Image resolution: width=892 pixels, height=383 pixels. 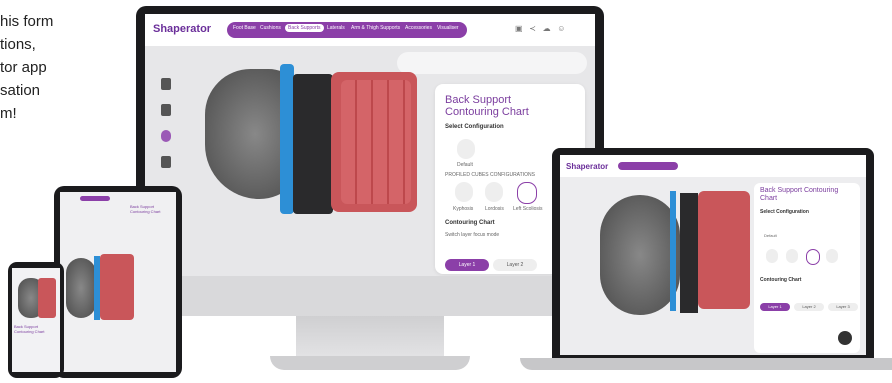 What do you see at coordinates (47, 298) in the screenshot?
I see `phone-cushion-red` at bounding box center [47, 298].